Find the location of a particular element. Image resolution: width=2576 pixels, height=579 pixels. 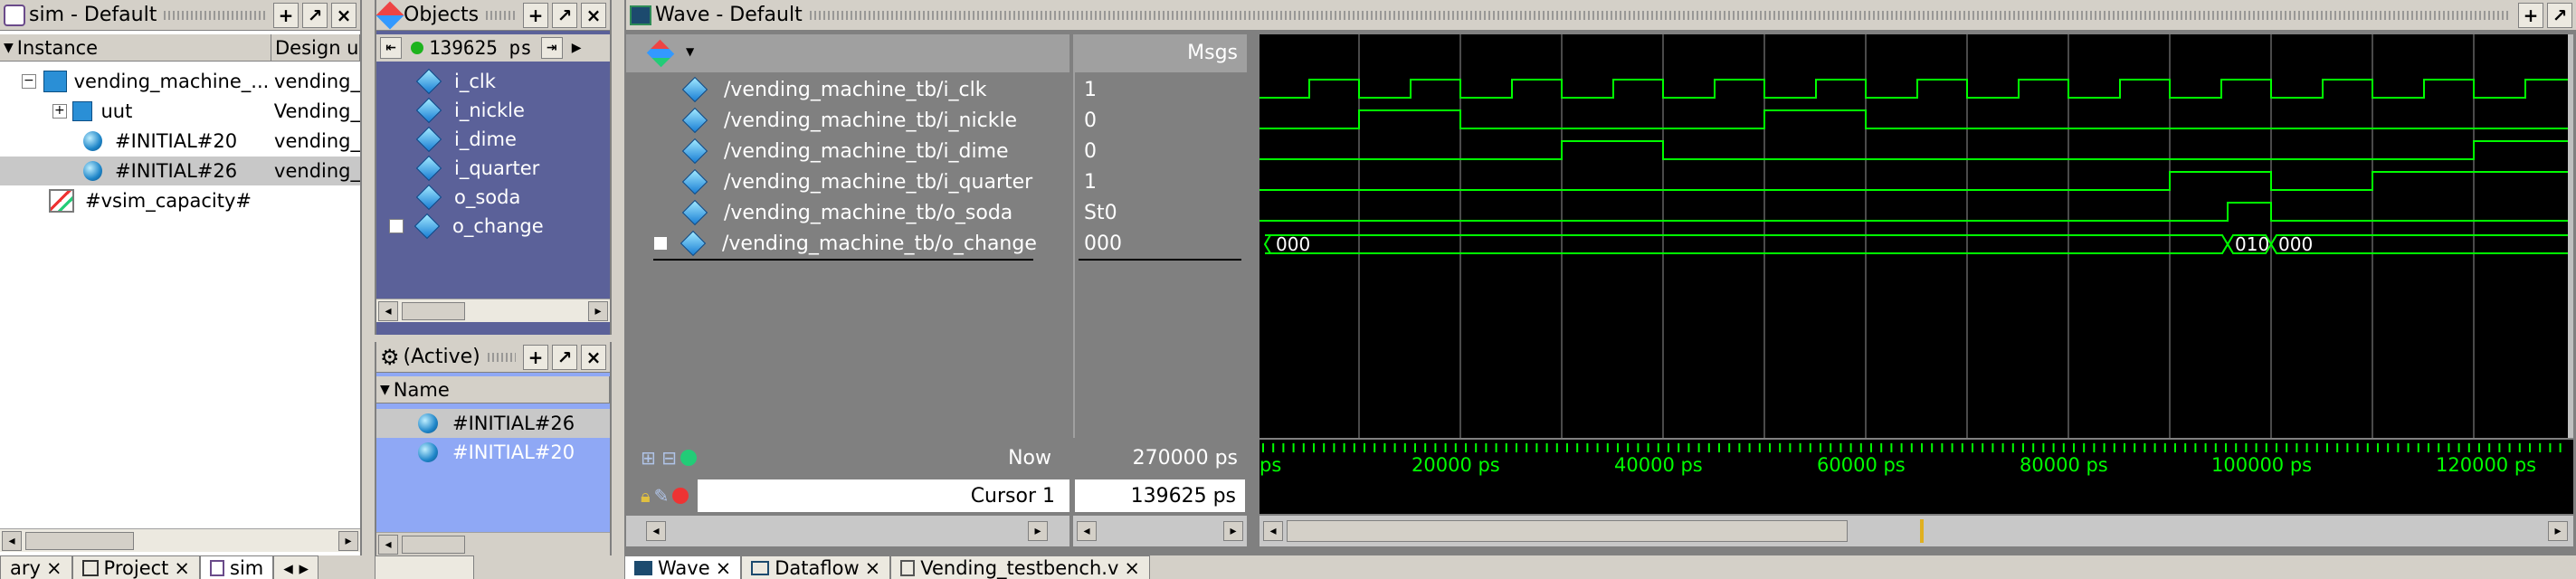

remove-cursor-icon is located at coordinates (680, 496).